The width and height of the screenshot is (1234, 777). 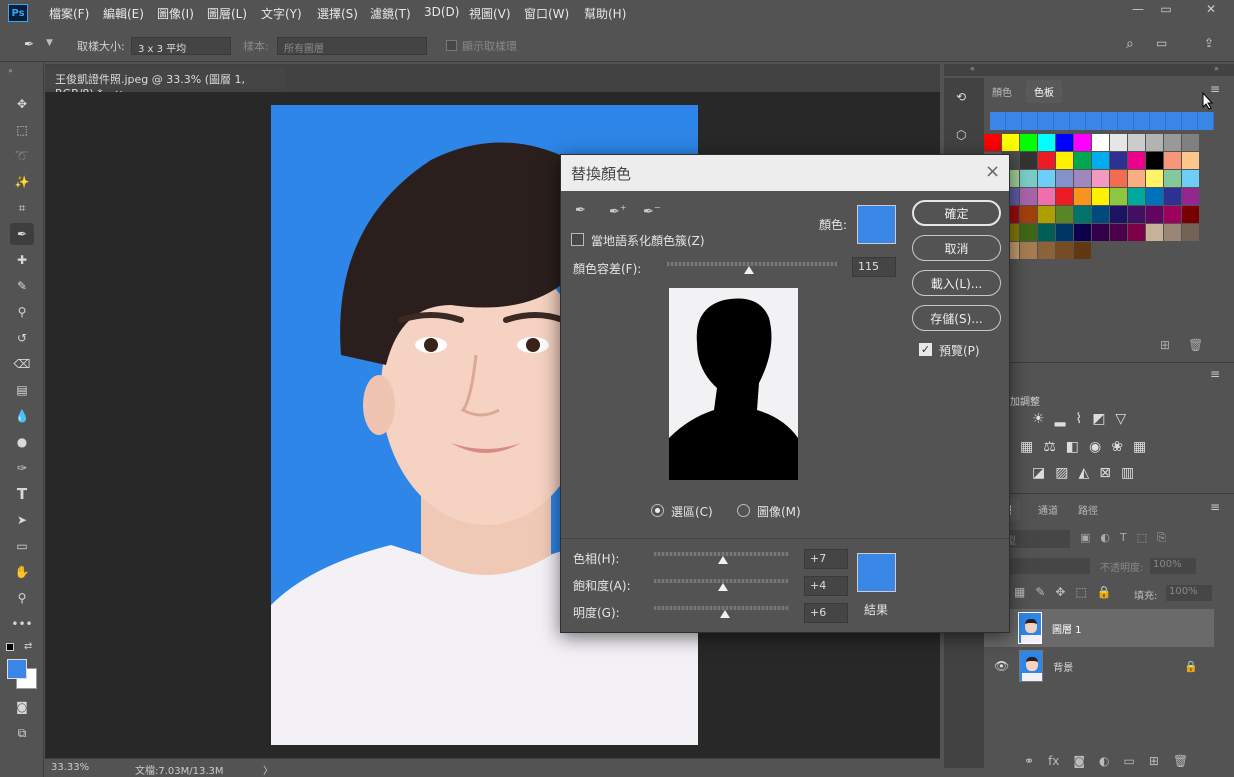 What do you see at coordinates (22, 234) in the screenshot?
I see `eyedropper-tool-icon: ✒` at bounding box center [22, 234].